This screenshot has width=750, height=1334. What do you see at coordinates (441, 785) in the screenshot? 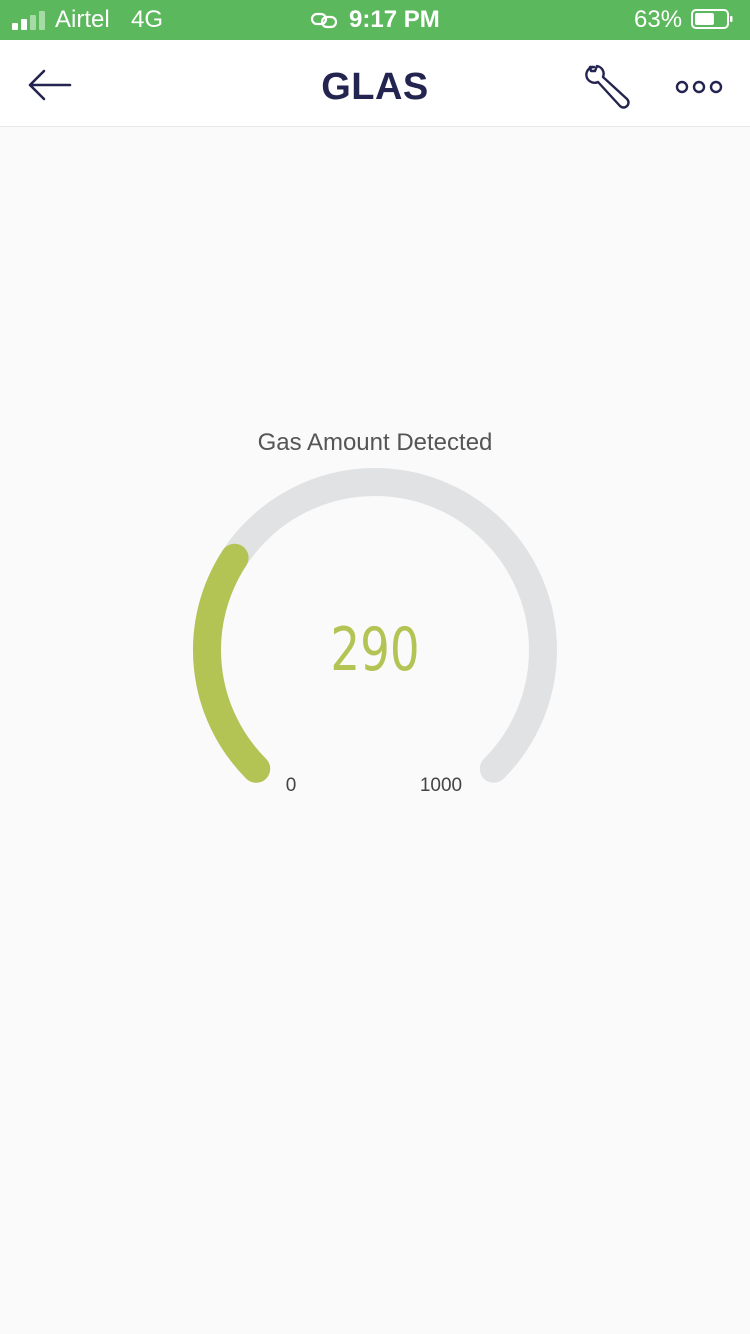
I see `gauge-max-label: 1000` at bounding box center [441, 785].